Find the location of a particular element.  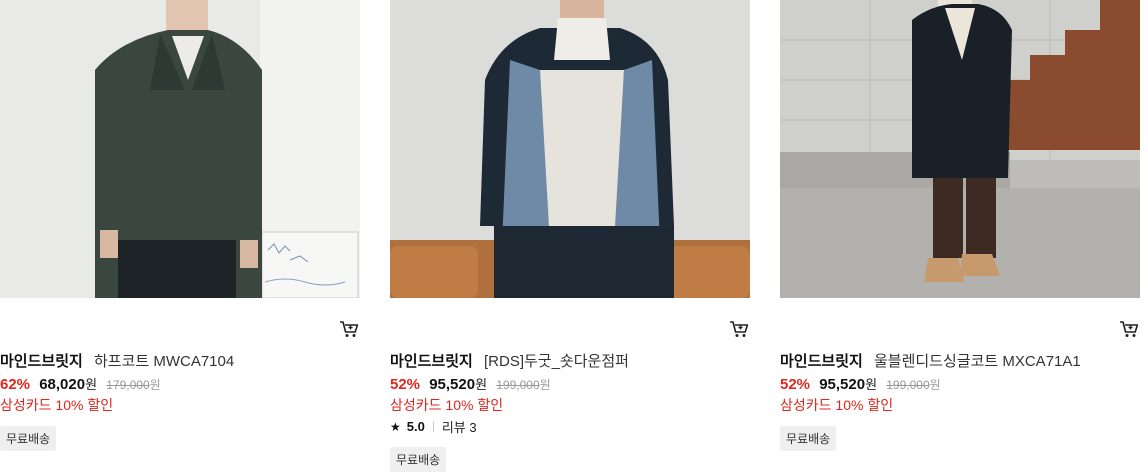

sale-price: 68,020 is located at coordinates (62, 384).